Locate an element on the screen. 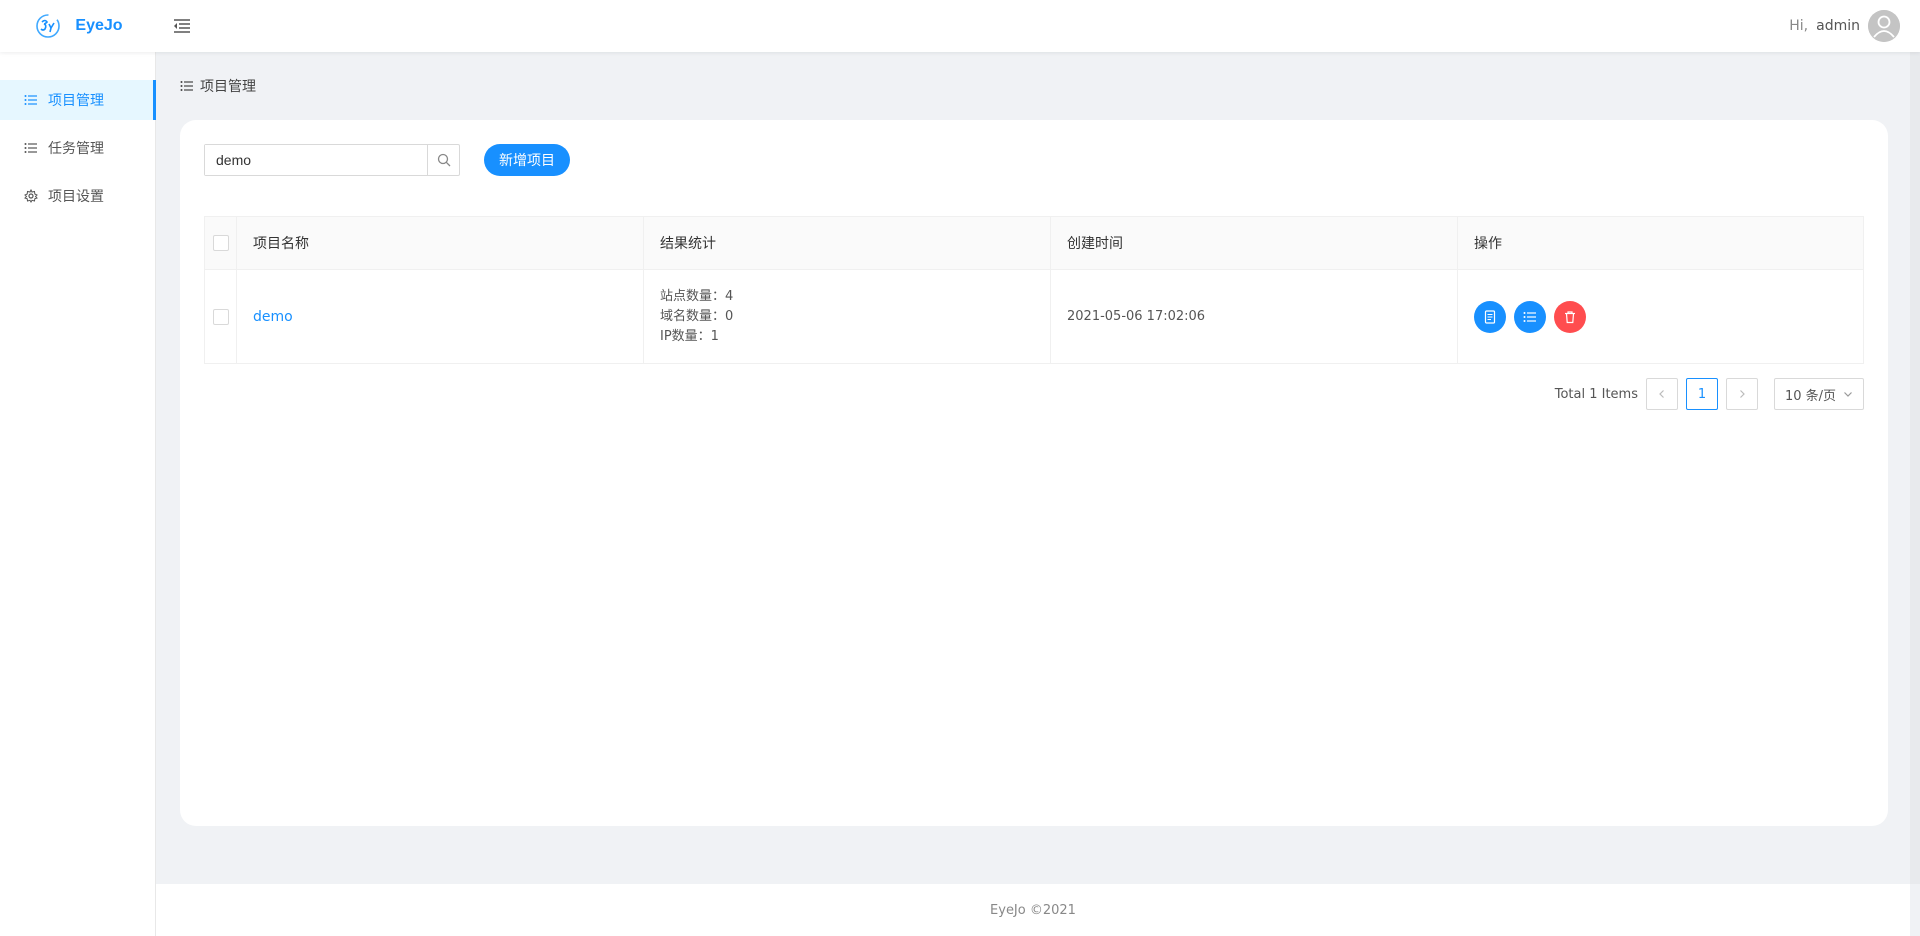 Image resolution: width=1920 pixels, height=936 pixels. add-project-button: 新增项目 is located at coordinates (527, 160).